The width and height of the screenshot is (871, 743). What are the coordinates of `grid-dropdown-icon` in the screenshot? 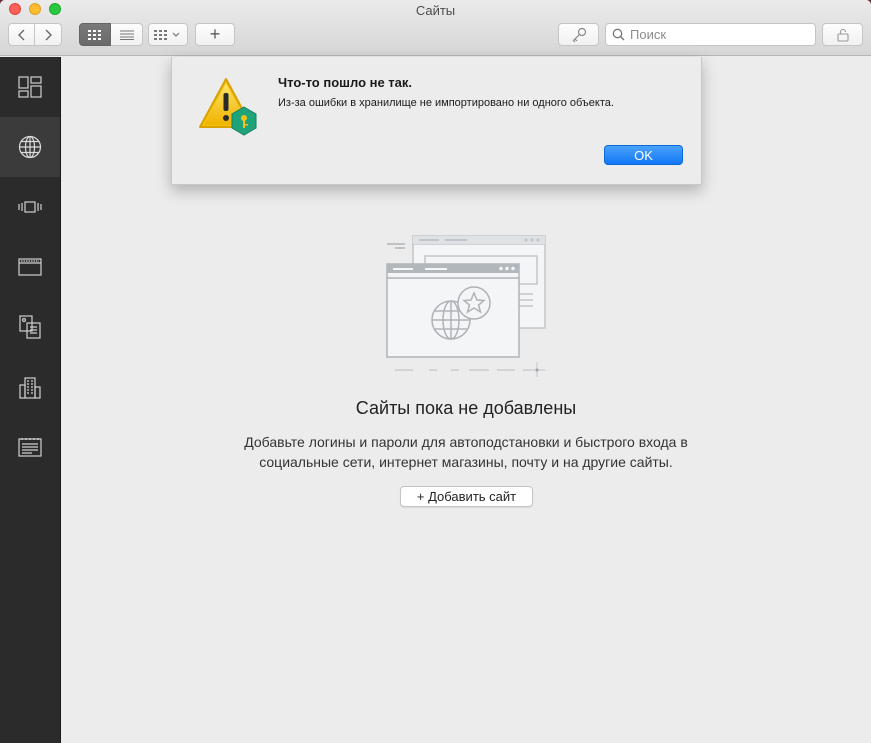 It's located at (167, 34).